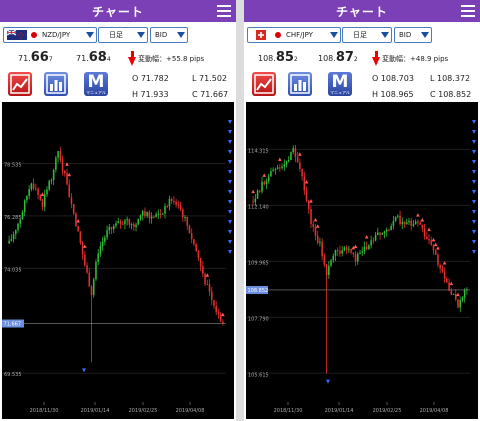 This screenshot has width=480, height=421. Describe the element at coordinates (171, 59) in the screenshot. I see `change-text: 変動幅：+55.8 pips` at that location.